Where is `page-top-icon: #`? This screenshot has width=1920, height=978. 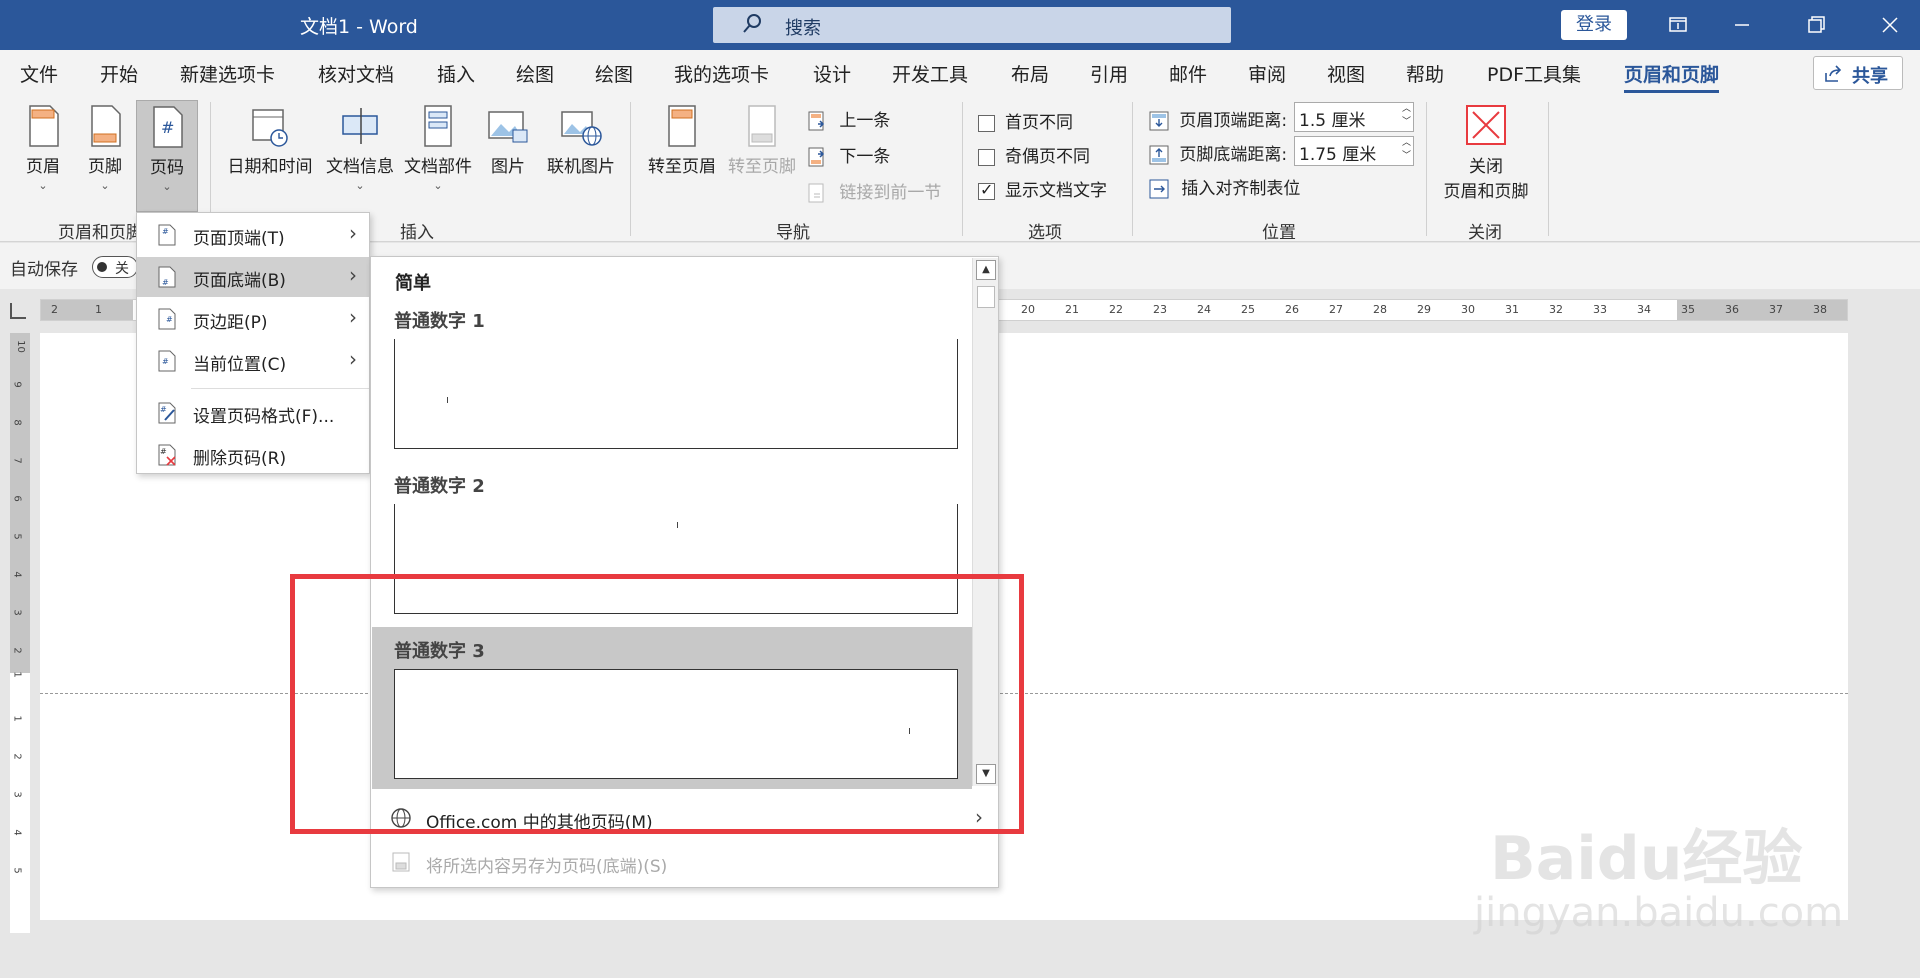
page-top-icon: # is located at coordinates (167, 235).